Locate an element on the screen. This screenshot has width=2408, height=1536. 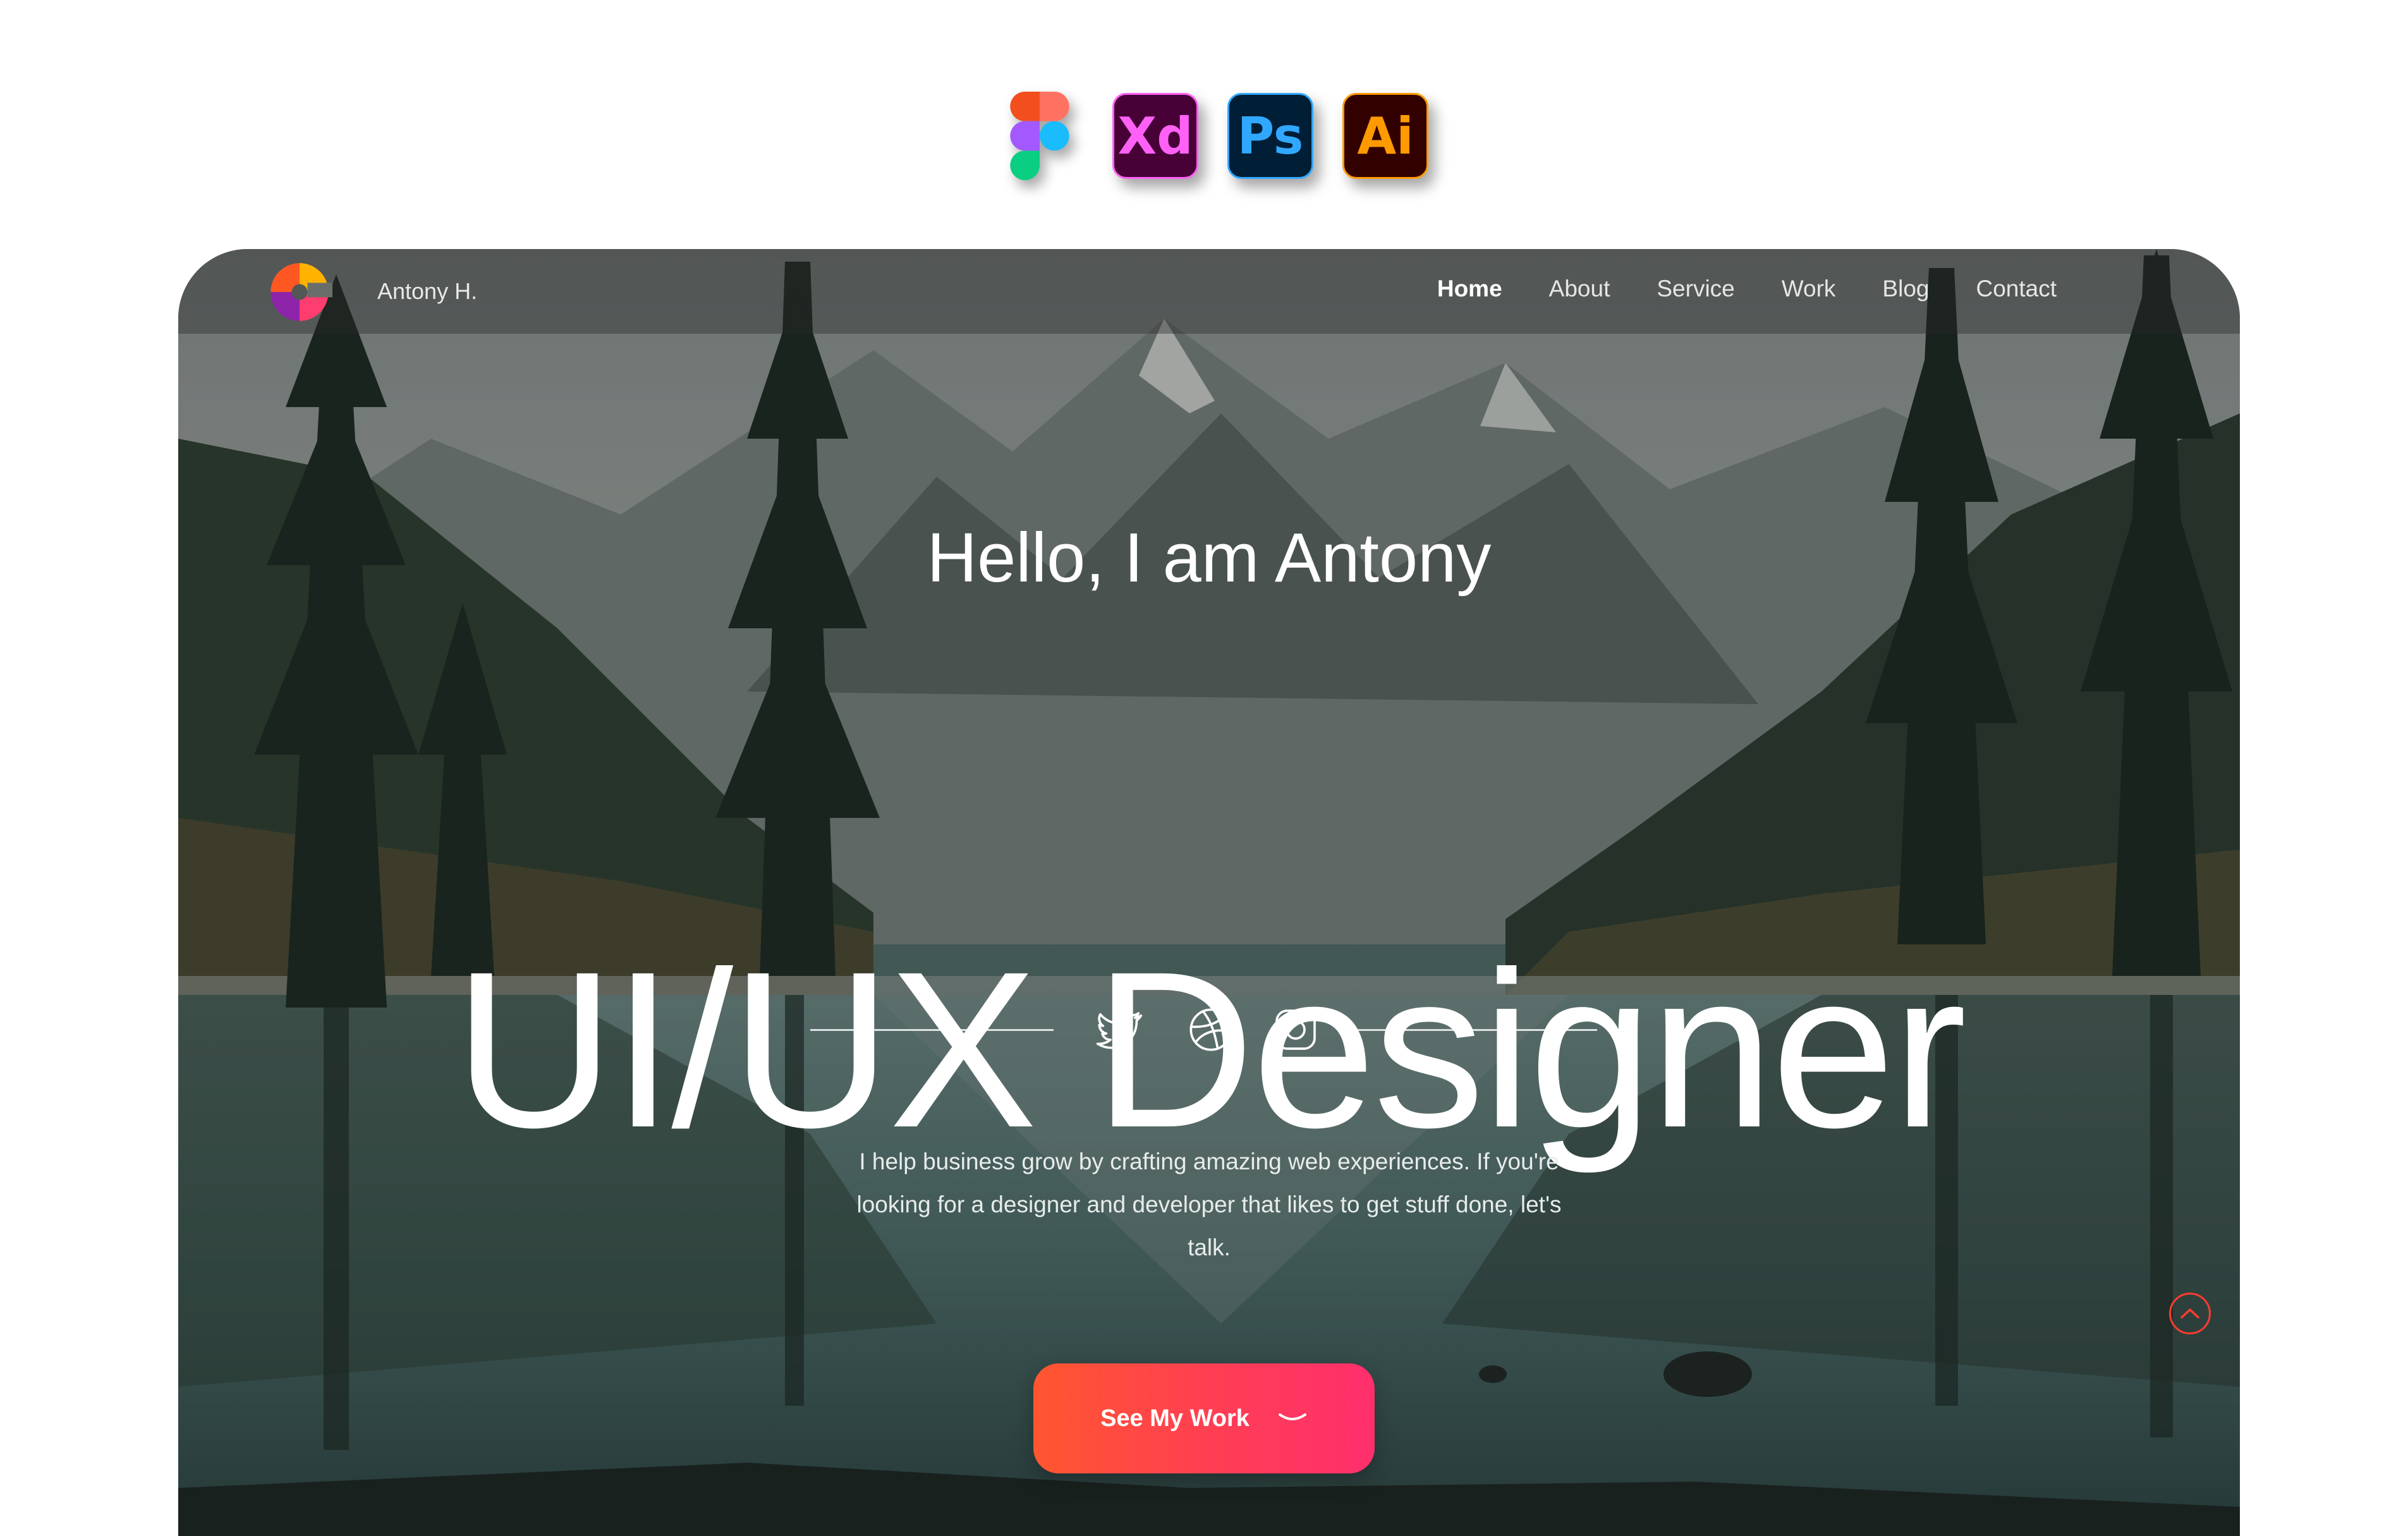
main-nav: Home About Service Work Blog Contact is located at coordinates (1723, 289).